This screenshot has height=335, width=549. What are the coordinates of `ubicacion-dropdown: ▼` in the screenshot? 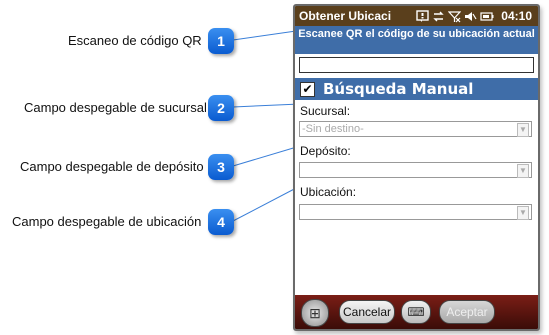 It's located at (415, 212).